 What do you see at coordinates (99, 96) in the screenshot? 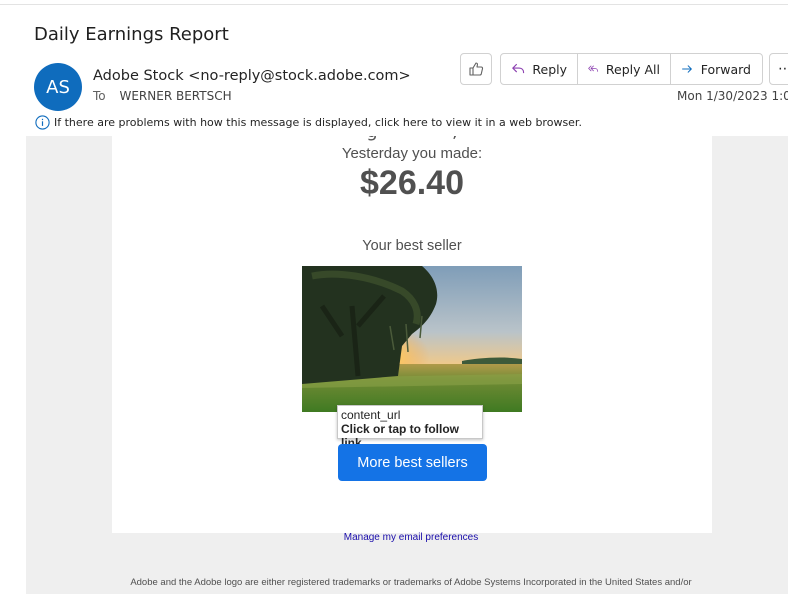
I see `to-label: To` at bounding box center [99, 96].